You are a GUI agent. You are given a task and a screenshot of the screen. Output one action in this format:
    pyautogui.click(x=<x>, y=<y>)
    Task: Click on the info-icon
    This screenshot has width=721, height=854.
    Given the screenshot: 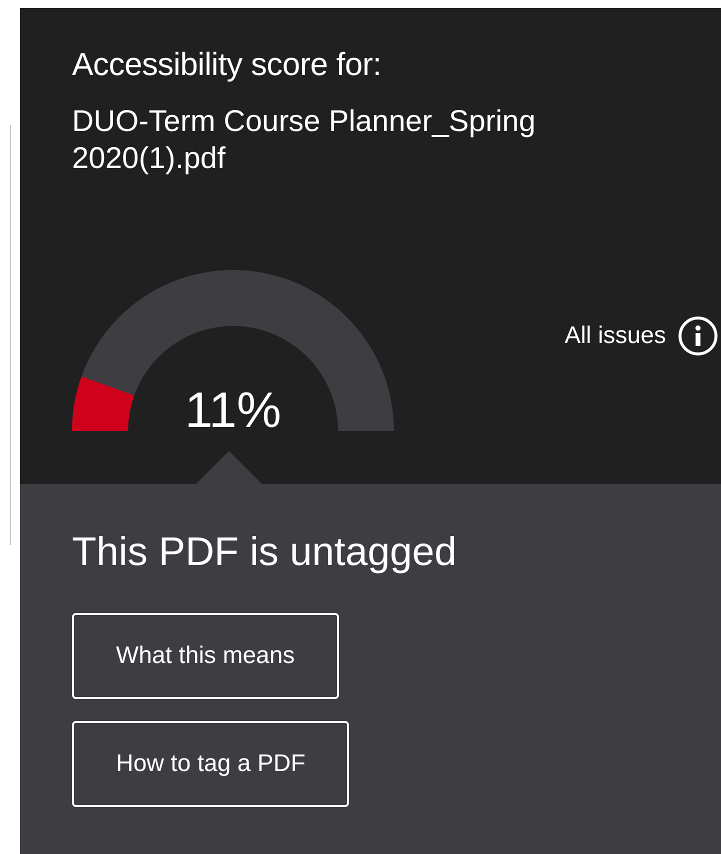 What is the action you would take?
    pyautogui.click(x=698, y=336)
    